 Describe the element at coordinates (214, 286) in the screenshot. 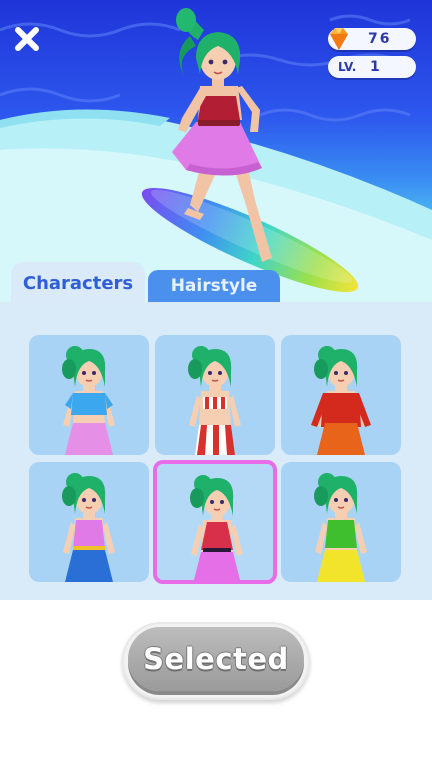

I see `tab-hairstyle: Hairstyle` at that location.